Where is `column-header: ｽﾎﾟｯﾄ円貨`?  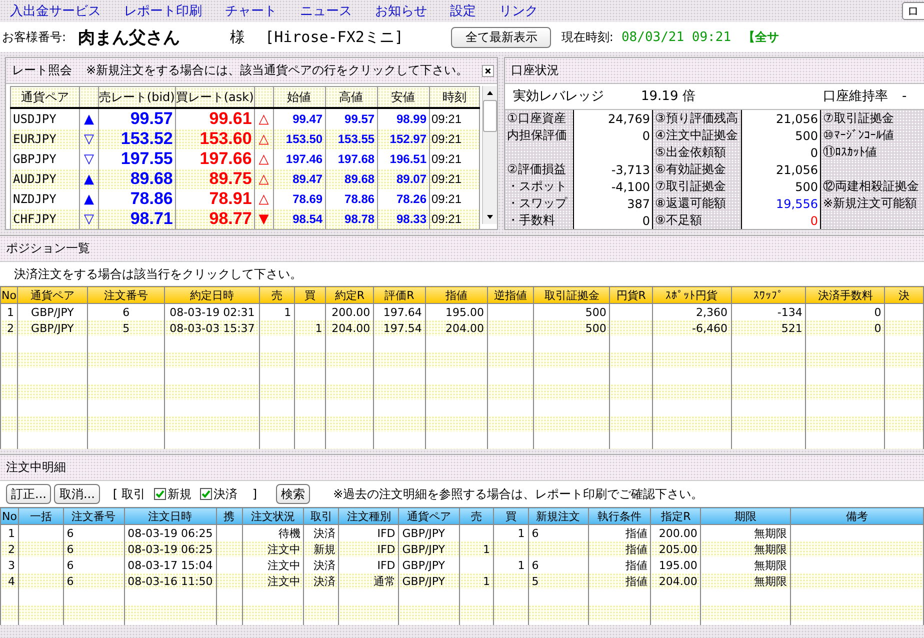
column-header: ｽﾎﾟｯﾄ円貨 is located at coordinates (691, 295).